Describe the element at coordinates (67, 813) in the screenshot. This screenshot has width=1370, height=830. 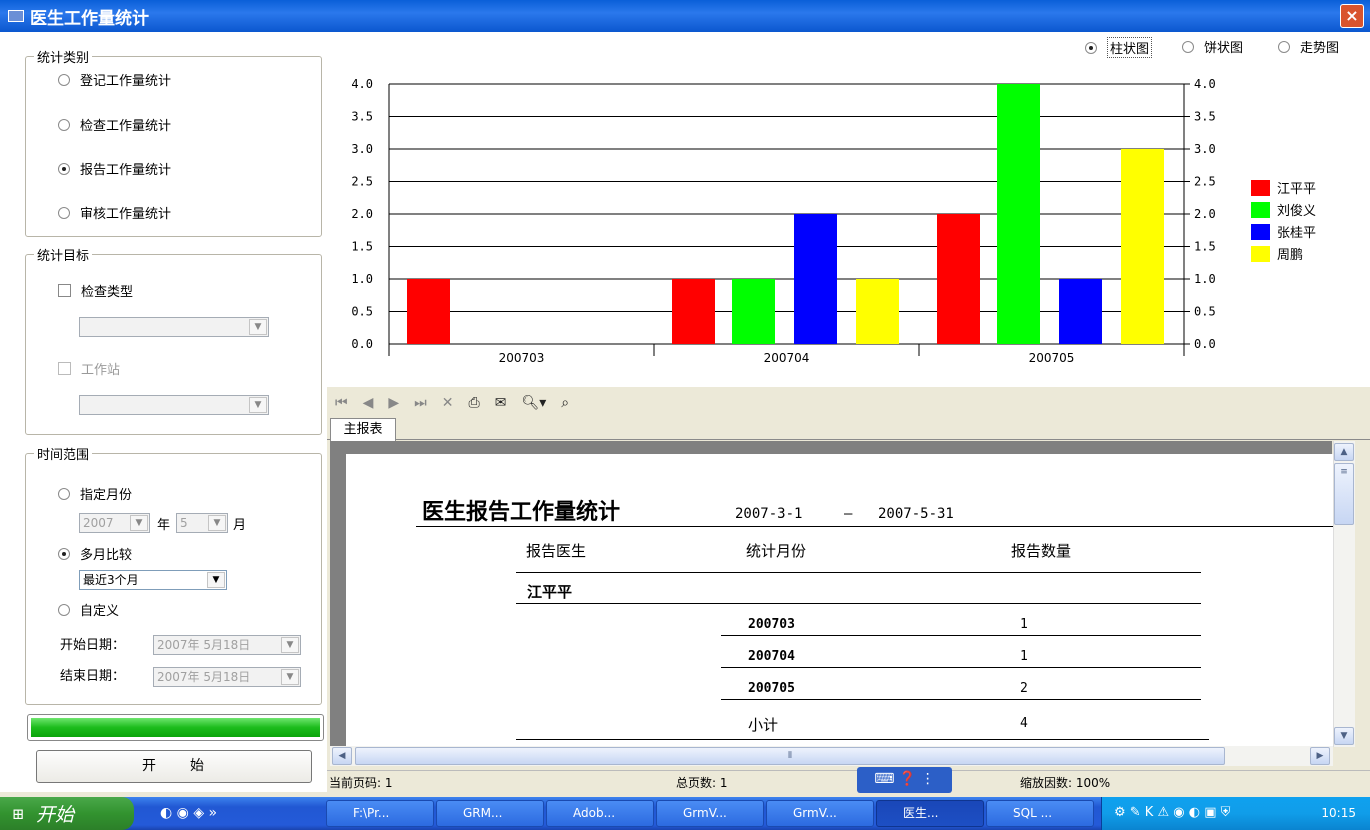
I see `start-menu-button: ⊞ 开始` at that location.